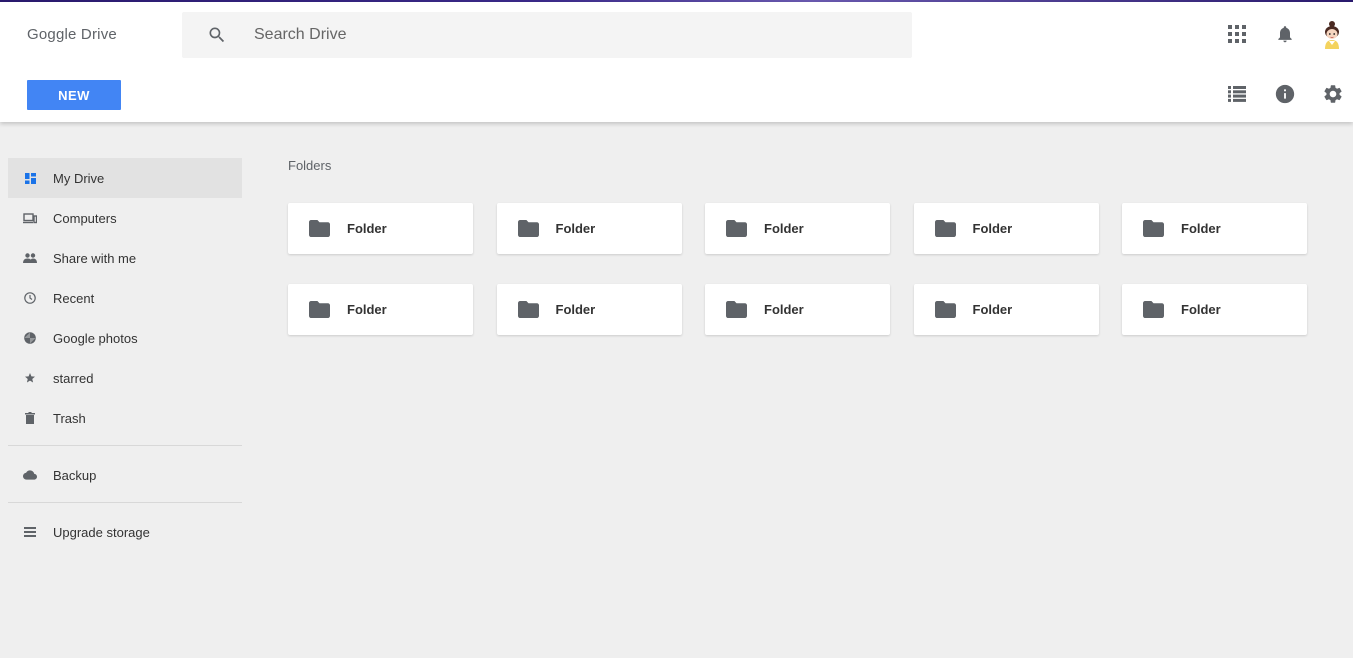 This screenshot has height=658, width=1353. Describe the element at coordinates (72, 34) in the screenshot. I see `app-logo: Goggle Drive` at that location.